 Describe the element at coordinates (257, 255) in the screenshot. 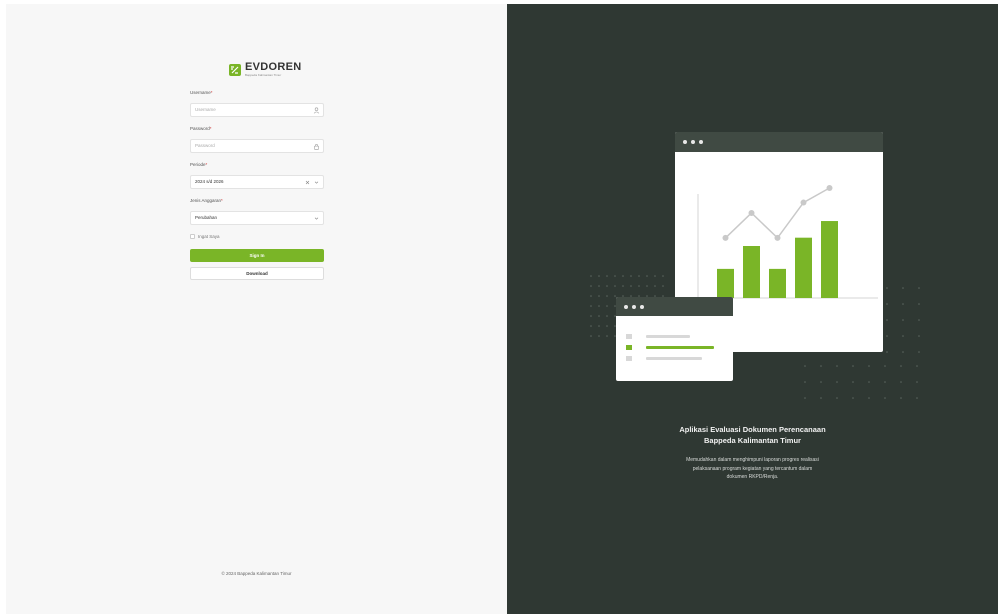

I see `sign-in-button: Sign In` at that location.